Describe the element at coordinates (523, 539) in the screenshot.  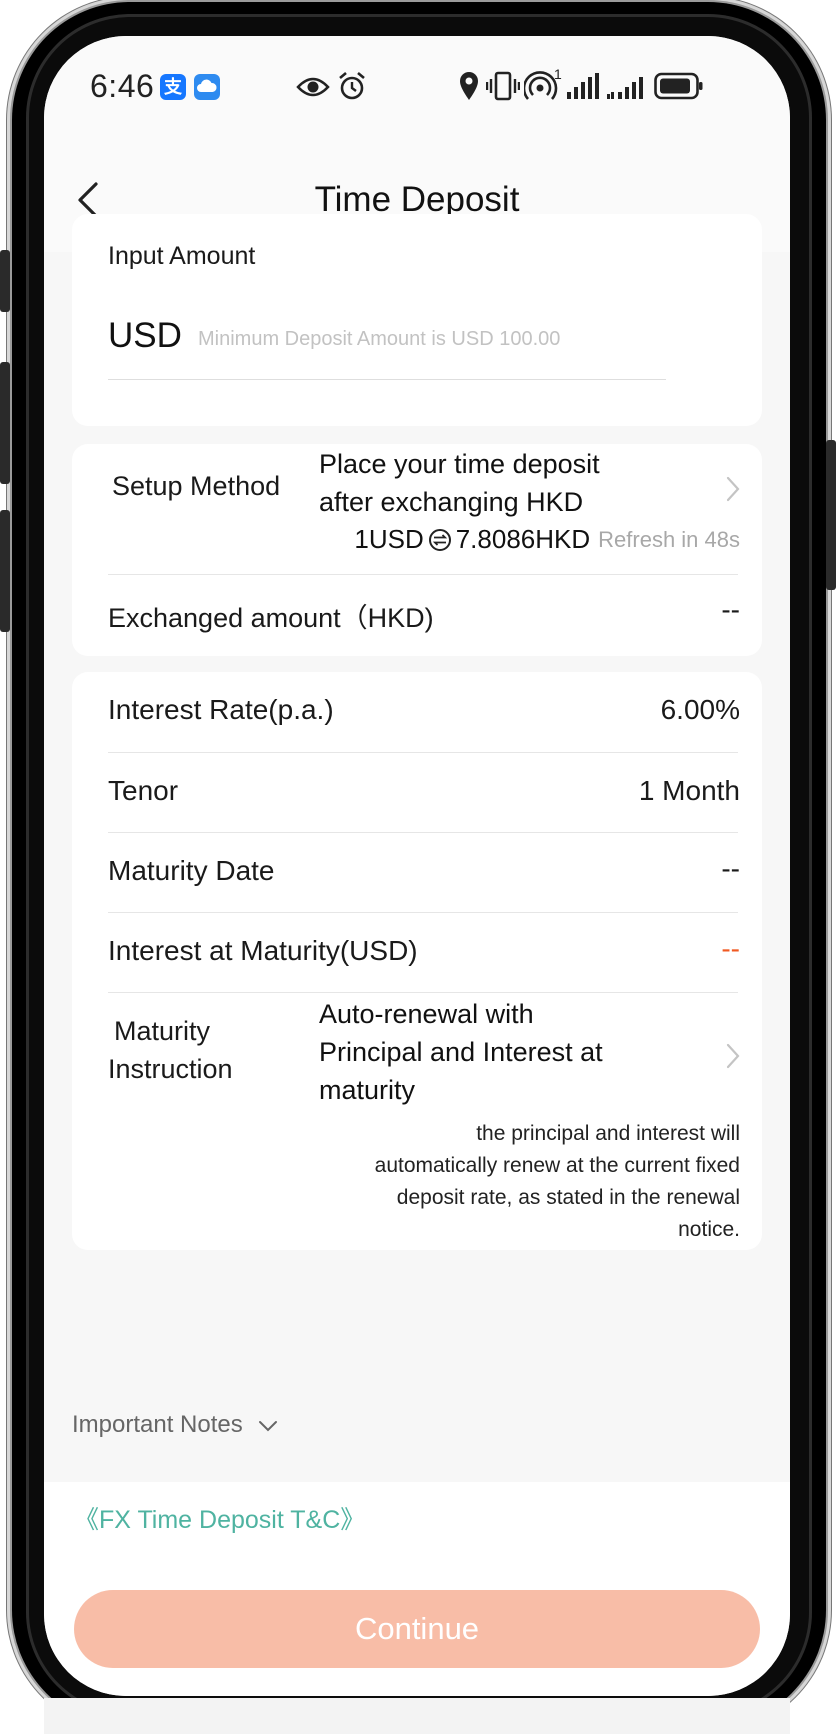
I see `rate-to: 7.8086HKD` at that location.